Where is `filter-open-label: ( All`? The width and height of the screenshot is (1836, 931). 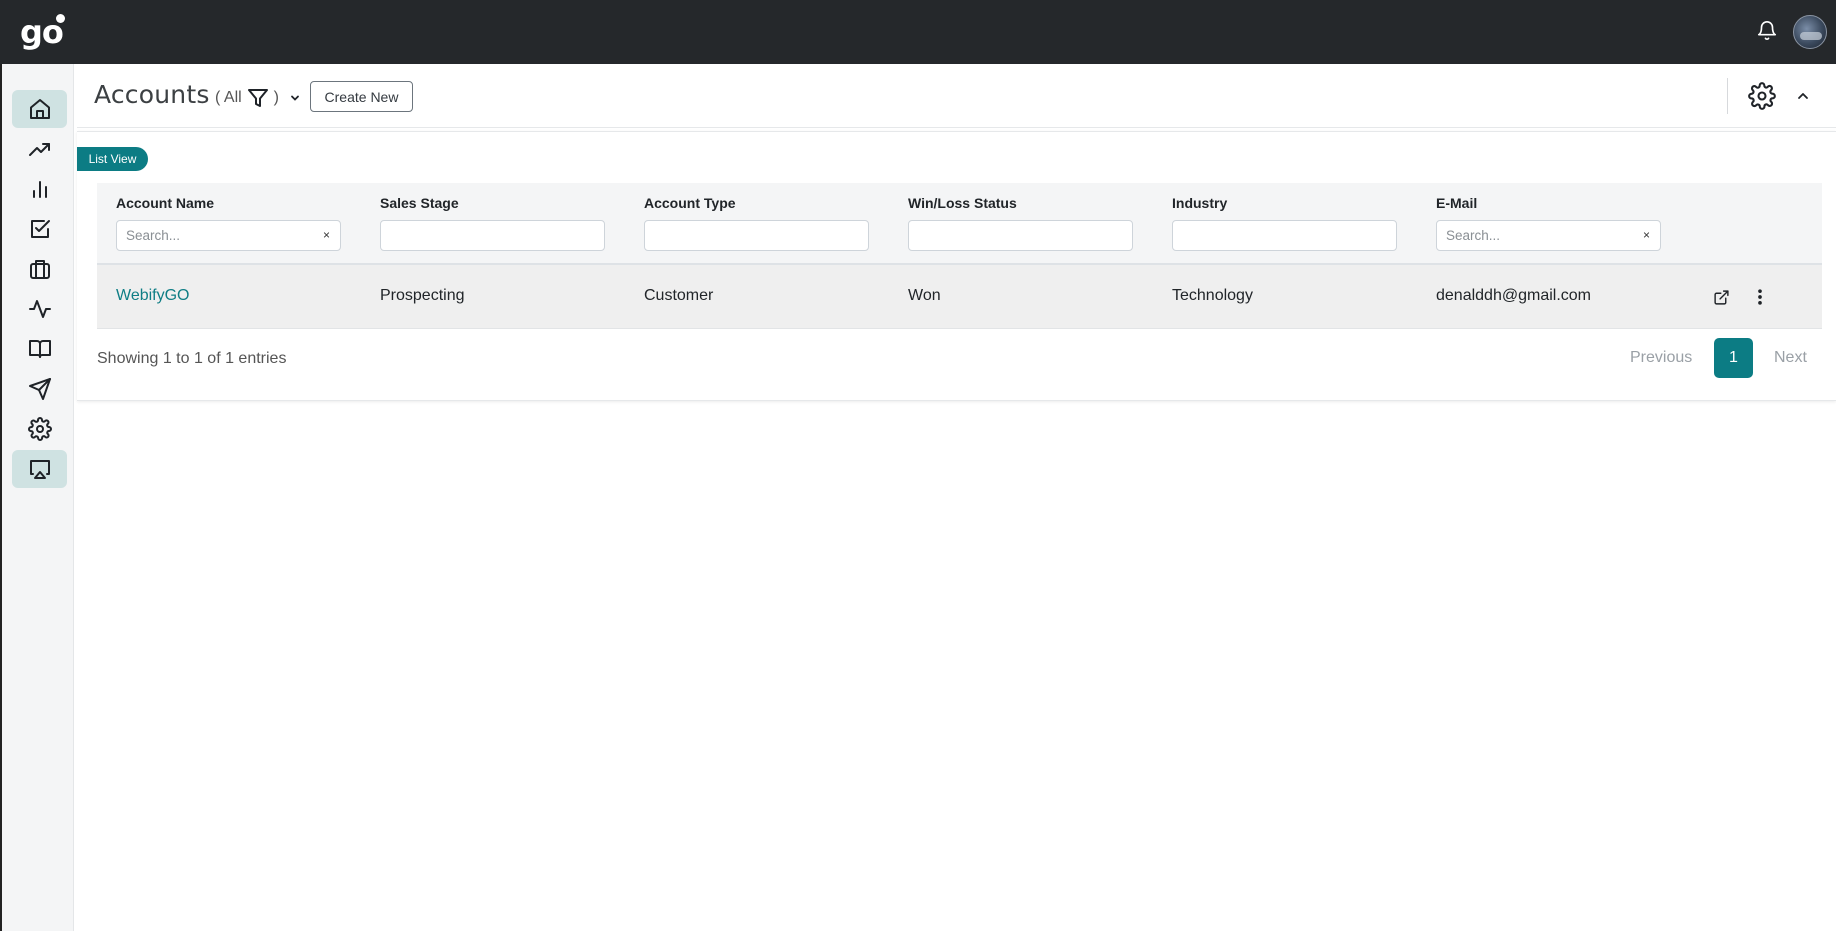
filter-open-label: ( All is located at coordinates (228, 97).